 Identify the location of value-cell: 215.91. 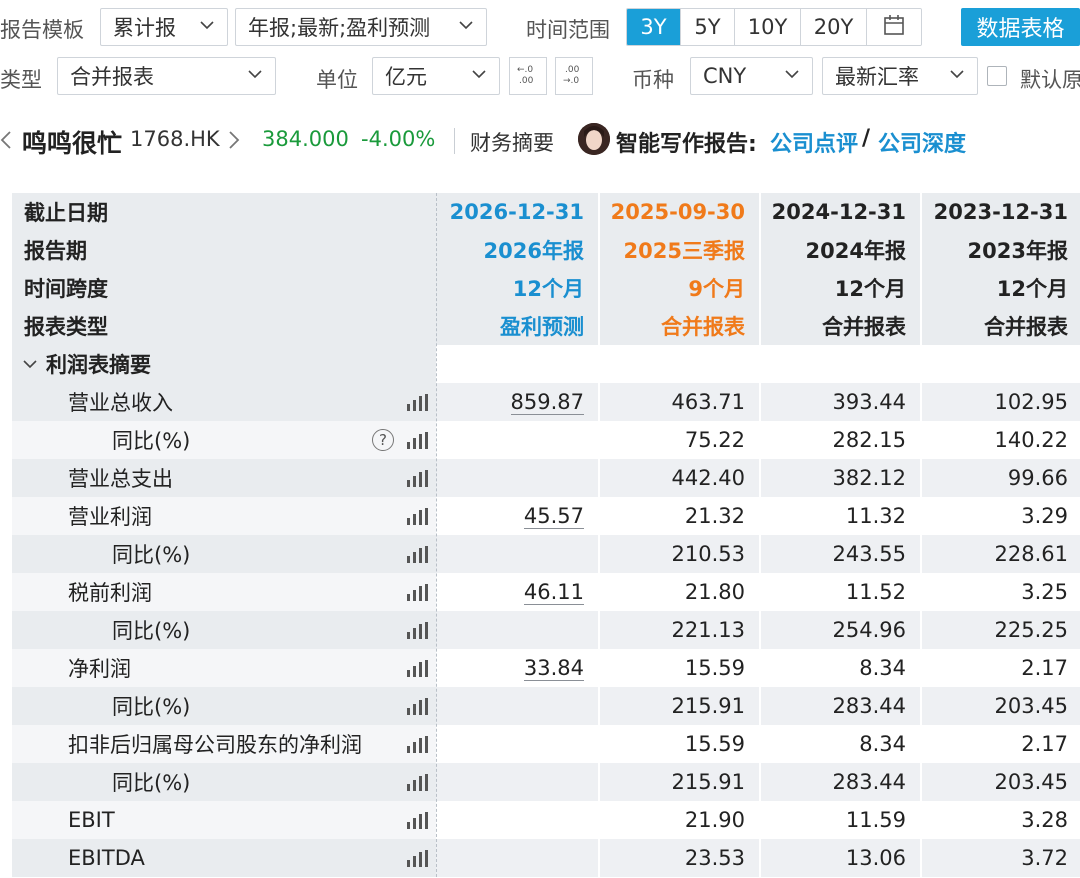
(678, 706).